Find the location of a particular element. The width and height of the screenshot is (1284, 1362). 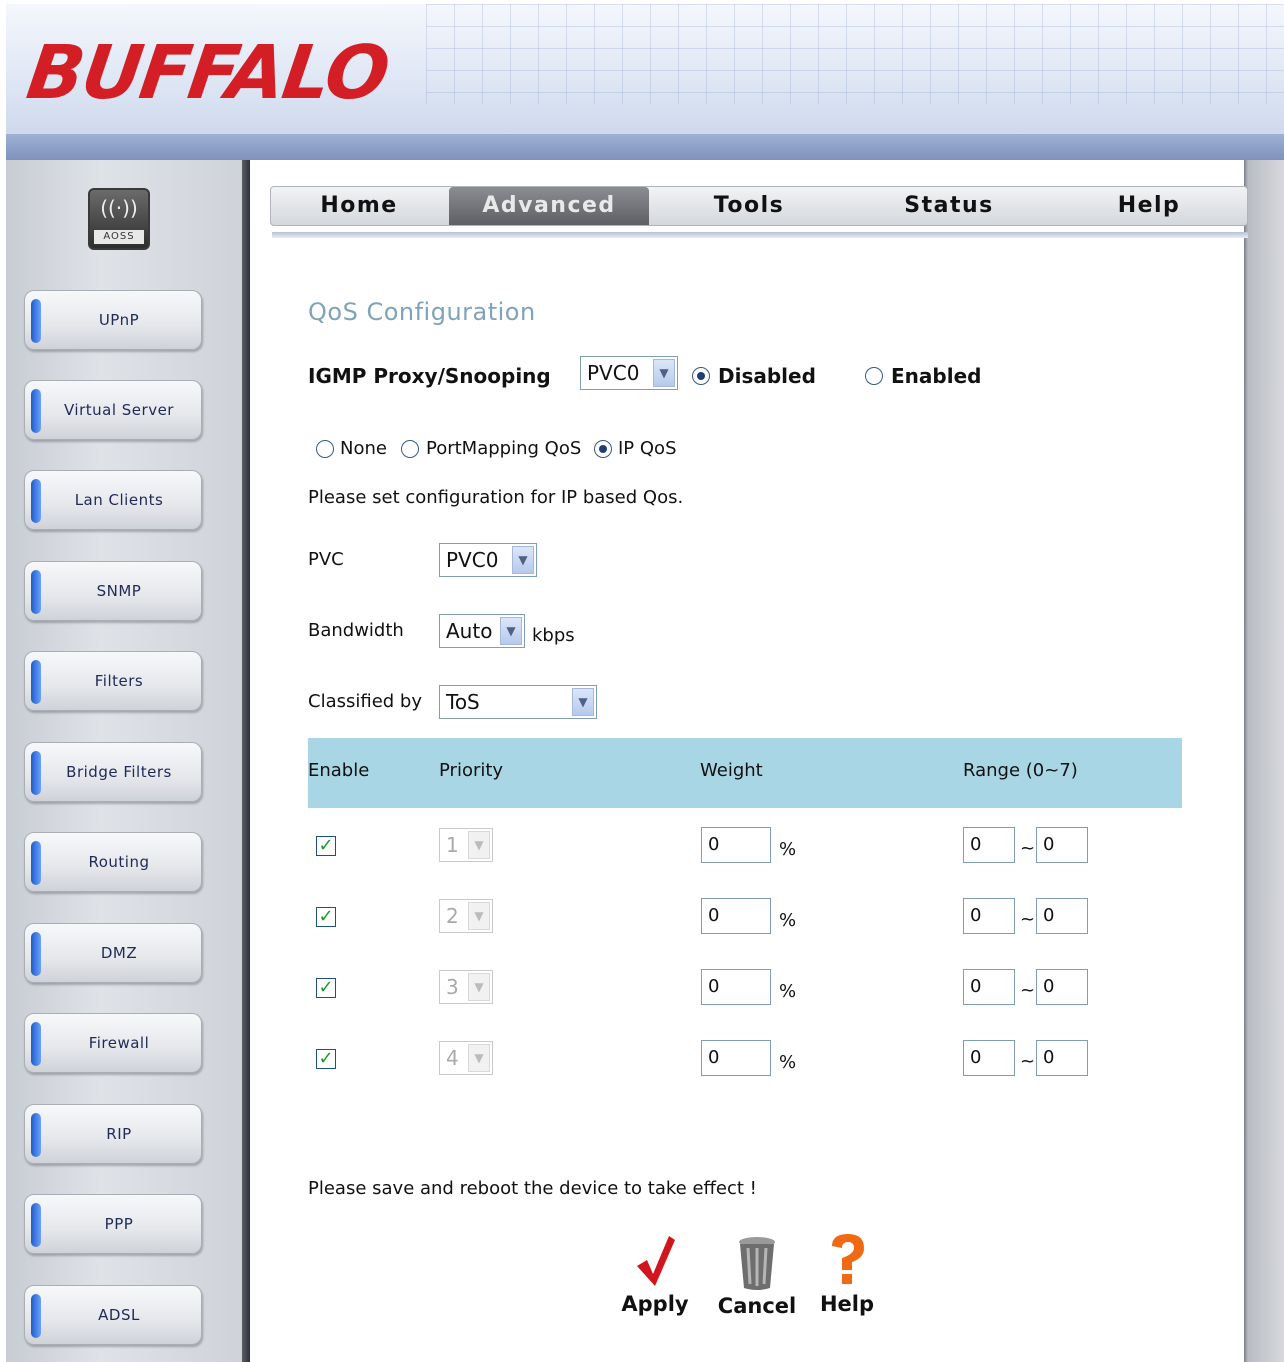

sidebar-item-label: Firewall is located at coordinates (119, 1043).